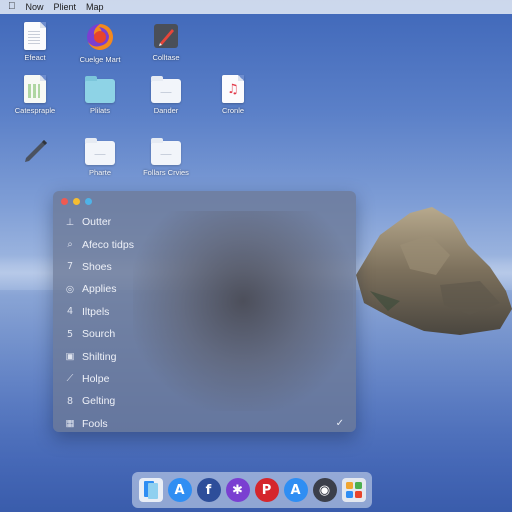 The image size is (512, 512). Describe the element at coordinates (204, 379) in the screenshot. I see `list-item-holpe: ⟋ Holpe` at that location.